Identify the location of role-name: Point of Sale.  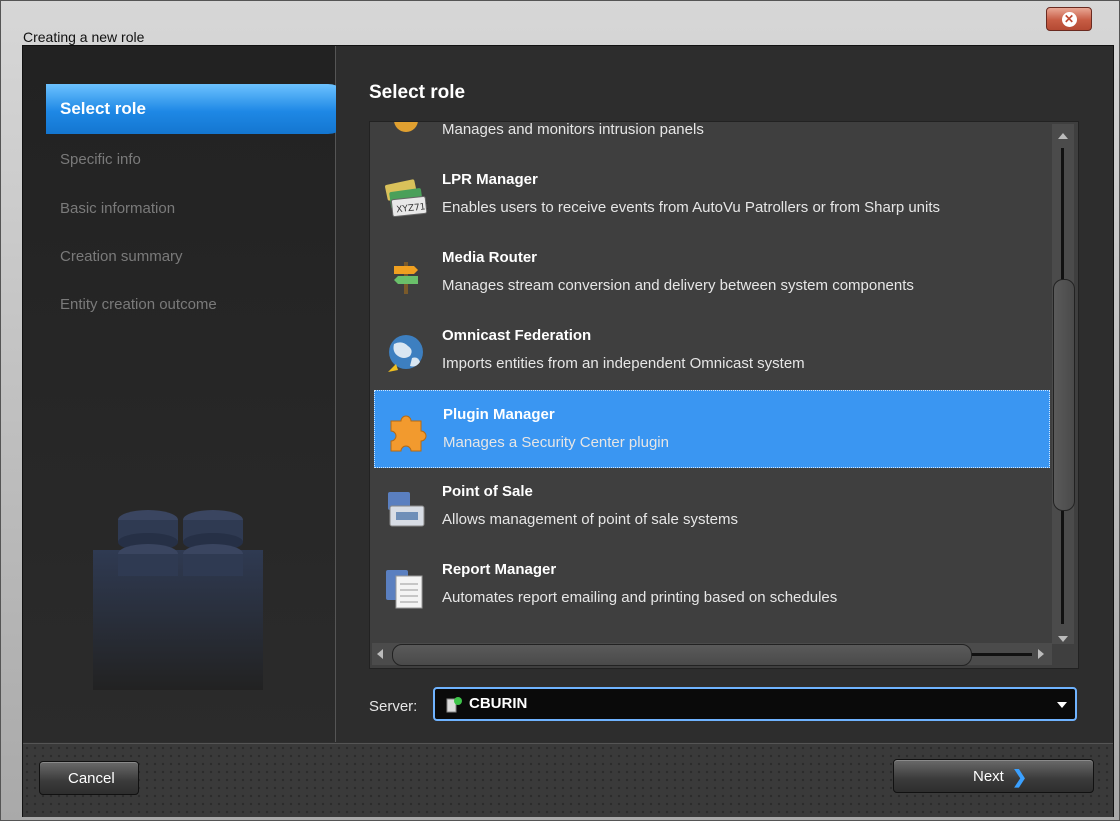
(487, 491).